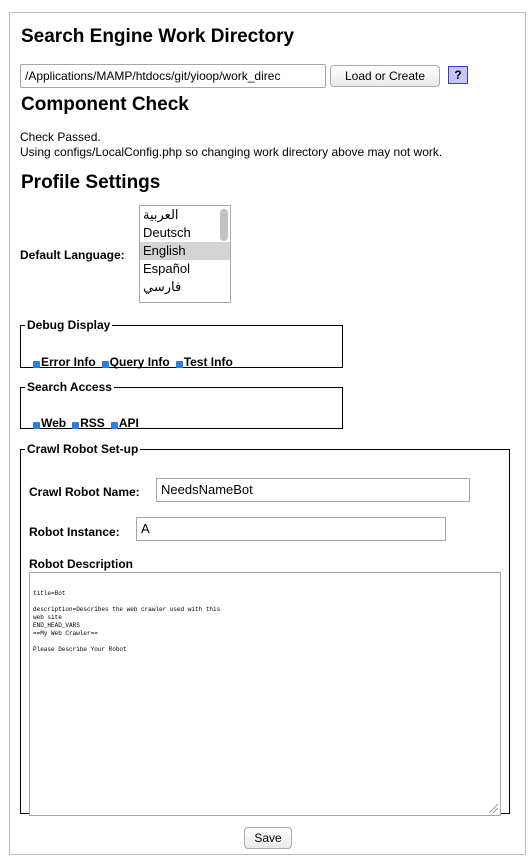 This screenshot has width=530, height=857. I want to click on query-info-label: Query Info, so click(139, 362).